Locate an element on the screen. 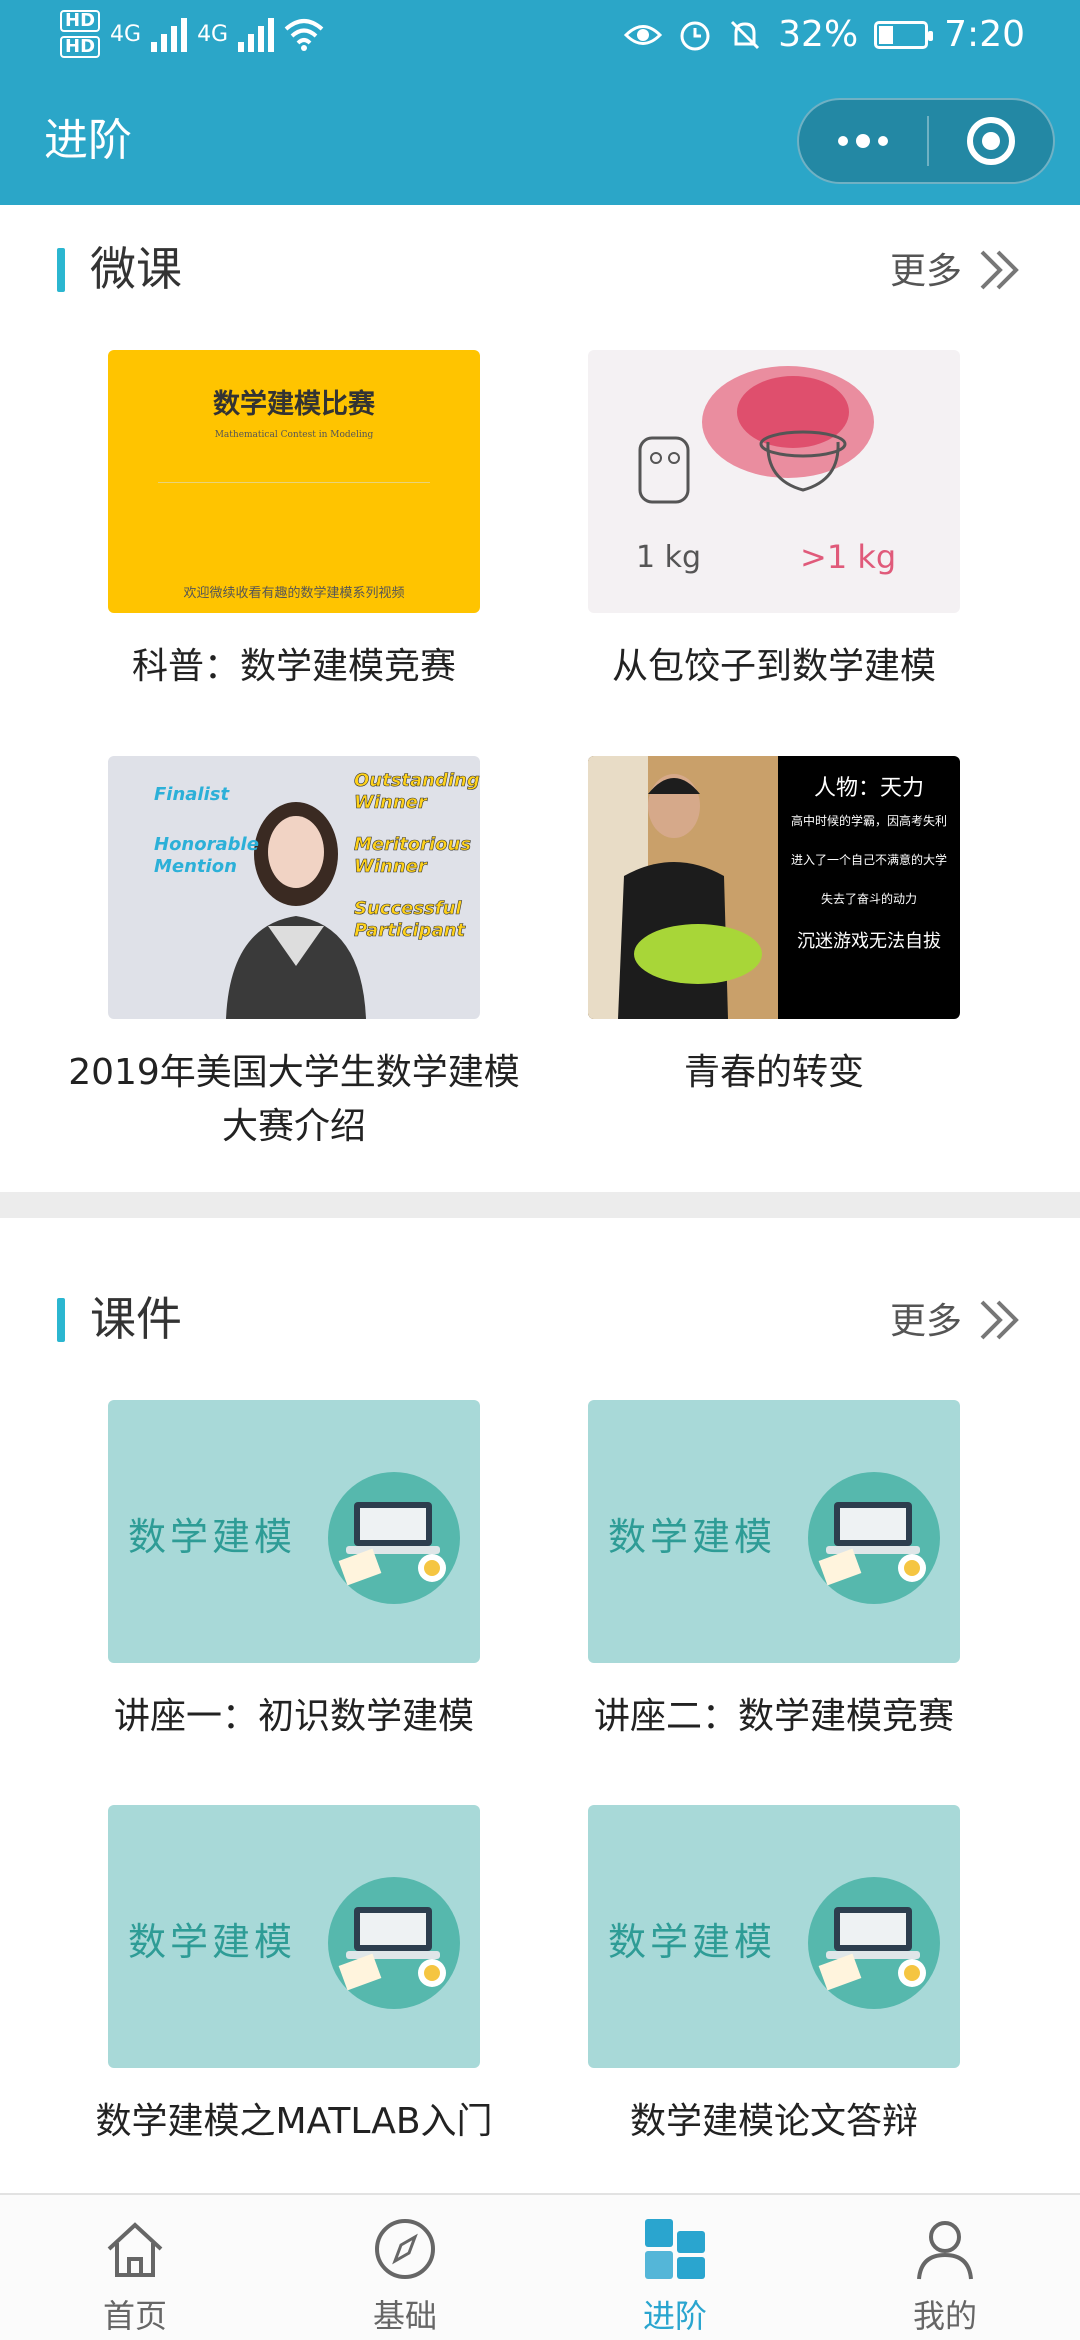 Image resolution: width=1080 pixels, height=2340 pixels. miniprogram-capsule is located at coordinates (926, 141).